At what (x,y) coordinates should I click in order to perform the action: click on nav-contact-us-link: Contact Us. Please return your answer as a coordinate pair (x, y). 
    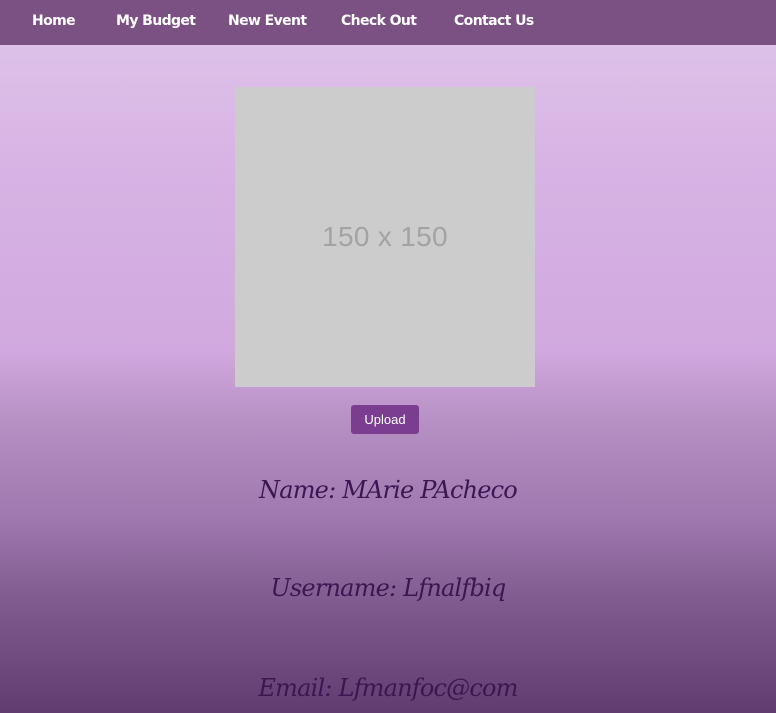
    Looking at the image, I should click on (494, 21).